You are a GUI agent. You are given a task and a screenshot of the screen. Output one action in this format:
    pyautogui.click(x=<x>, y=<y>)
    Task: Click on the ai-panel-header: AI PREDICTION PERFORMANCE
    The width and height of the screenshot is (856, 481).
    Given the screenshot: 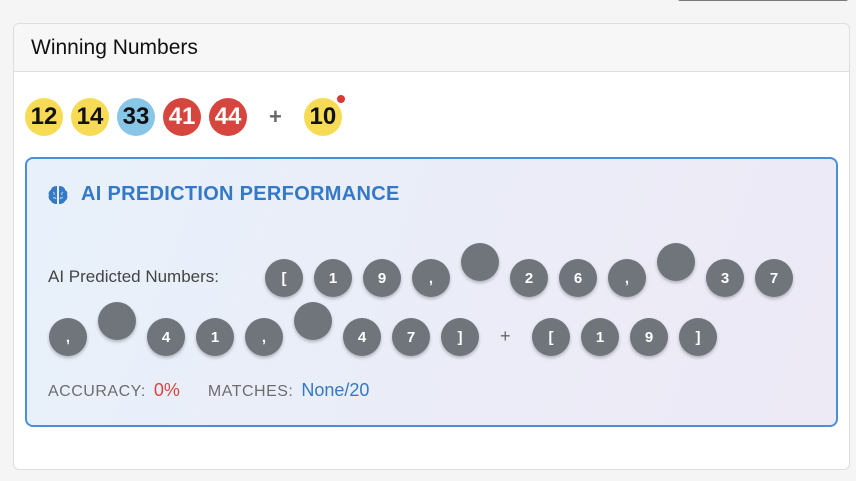 What is the action you would take?
    pyautogui.click(x=223, y=194)
    